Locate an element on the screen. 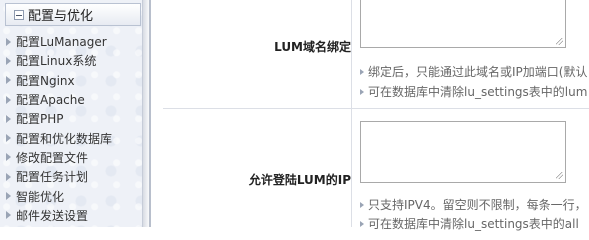 Image resolution: width=589 pixels, height=240 pixels. row-separator is located at coordinates (376, 108).